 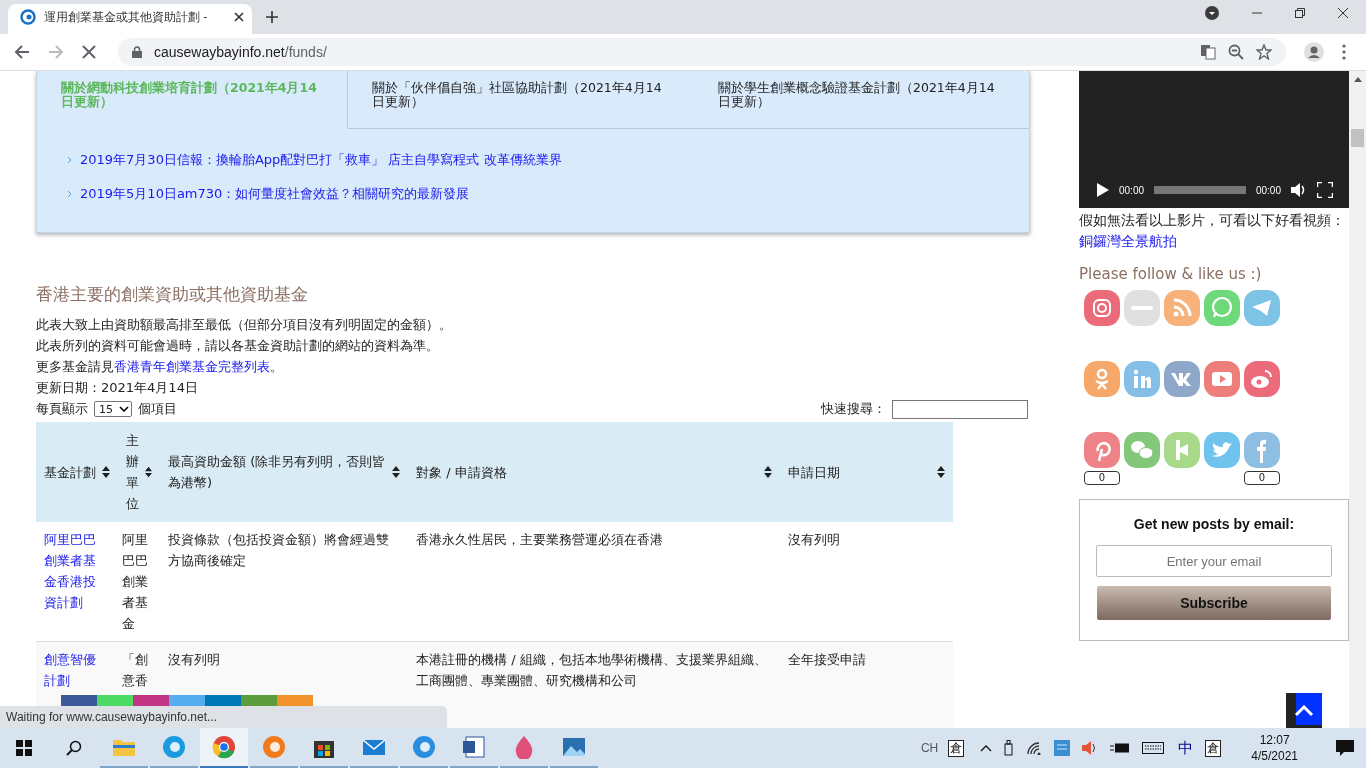 What do you see at coordinates (22, 52) in the screenshot?
I see `back-icon` at bounding box center [22, 52].